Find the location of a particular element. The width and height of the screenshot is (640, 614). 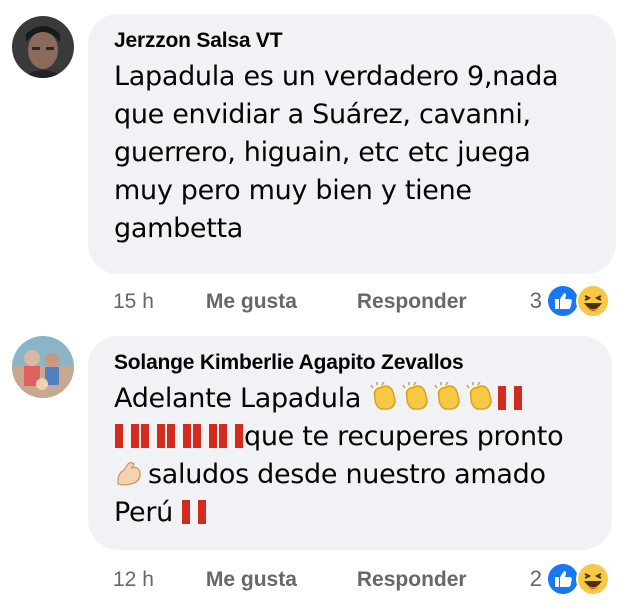

flexed-biceps-icon is located at coordinates (129, 473).